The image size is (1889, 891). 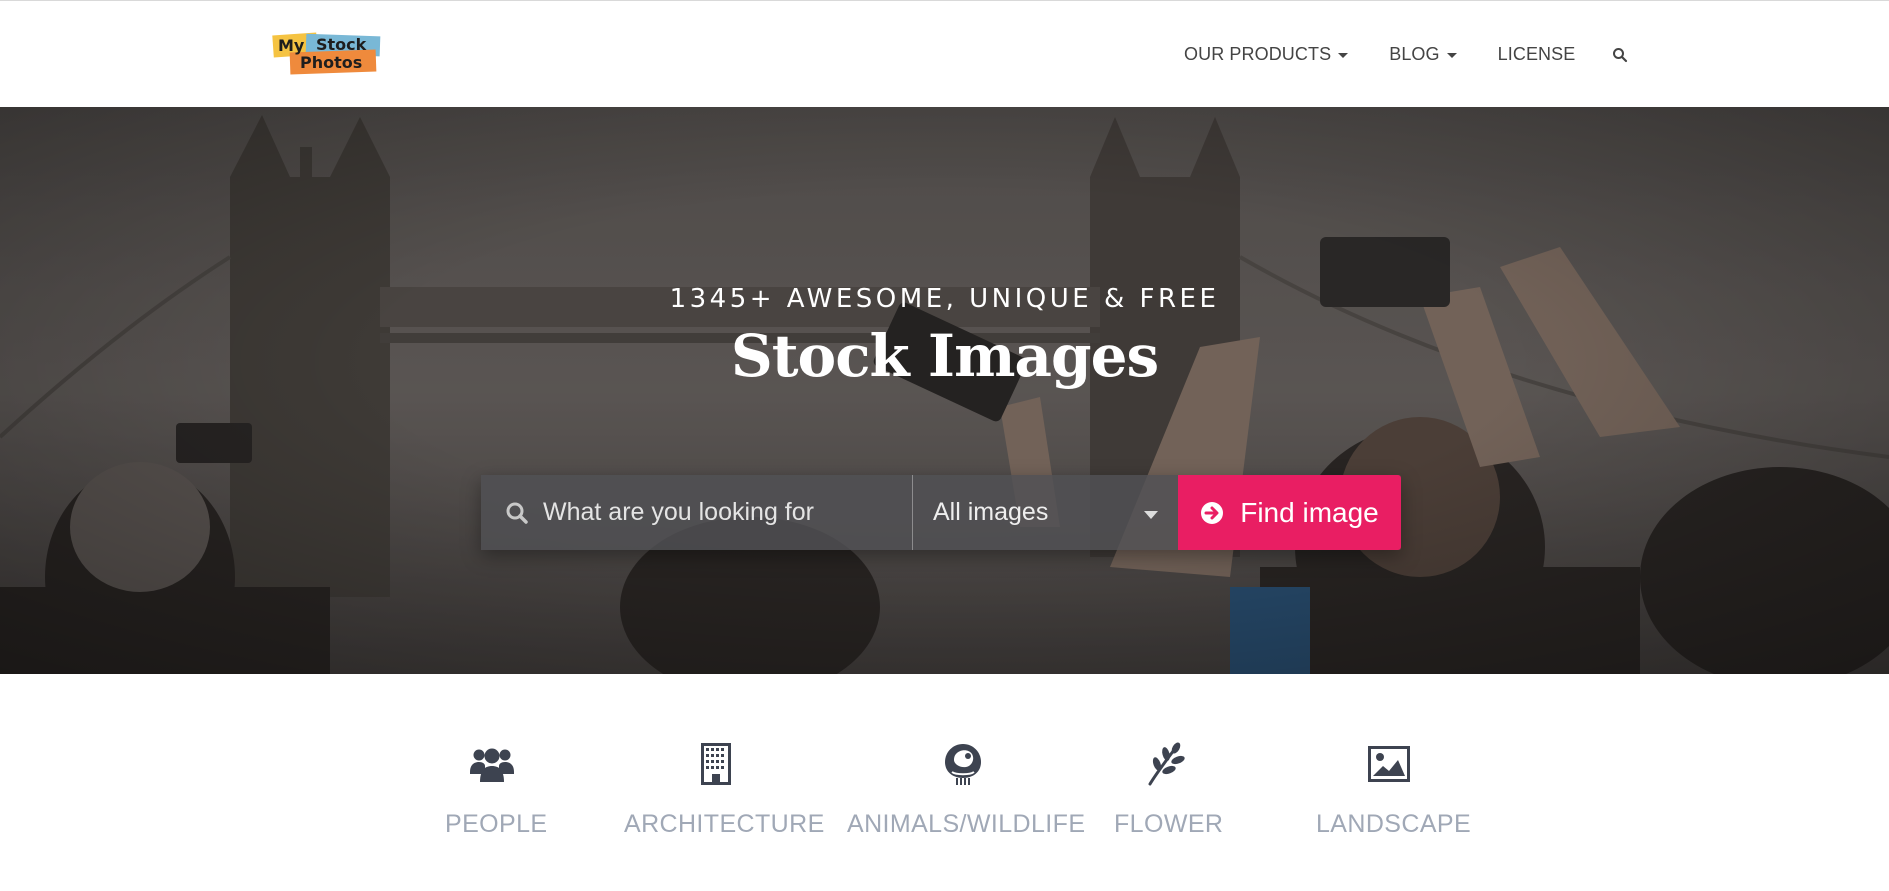 What do you see at coordinates (1309, 512) in the screenshot?
I see `find-image-label: Find image` at bounding box center [1309, 512].